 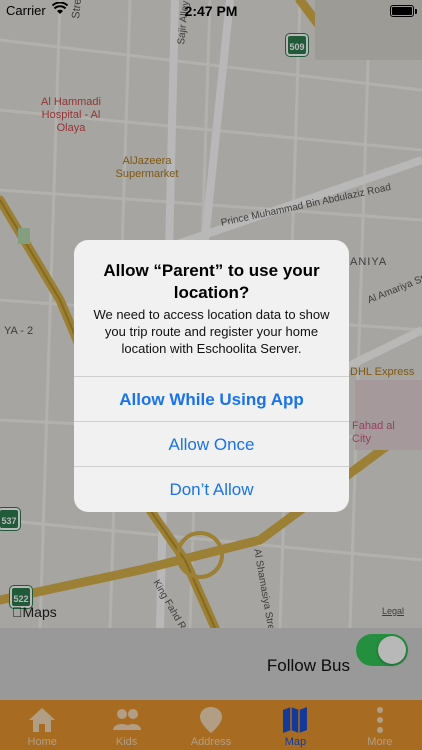 What do you see at coordinates (211, 281) in the screenshot?
I see `alert-title: Allow “Parent” to use your location?` at bounding box center [211, 281].